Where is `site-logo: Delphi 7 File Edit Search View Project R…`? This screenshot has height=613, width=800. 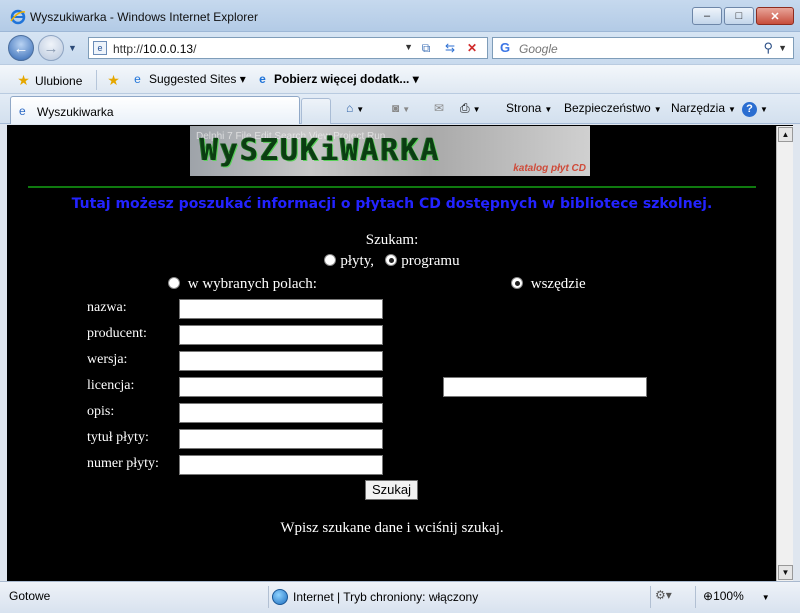 site-logo: Delphi 7 File Edit Search View Project R… is located at coordinates (390, 151).